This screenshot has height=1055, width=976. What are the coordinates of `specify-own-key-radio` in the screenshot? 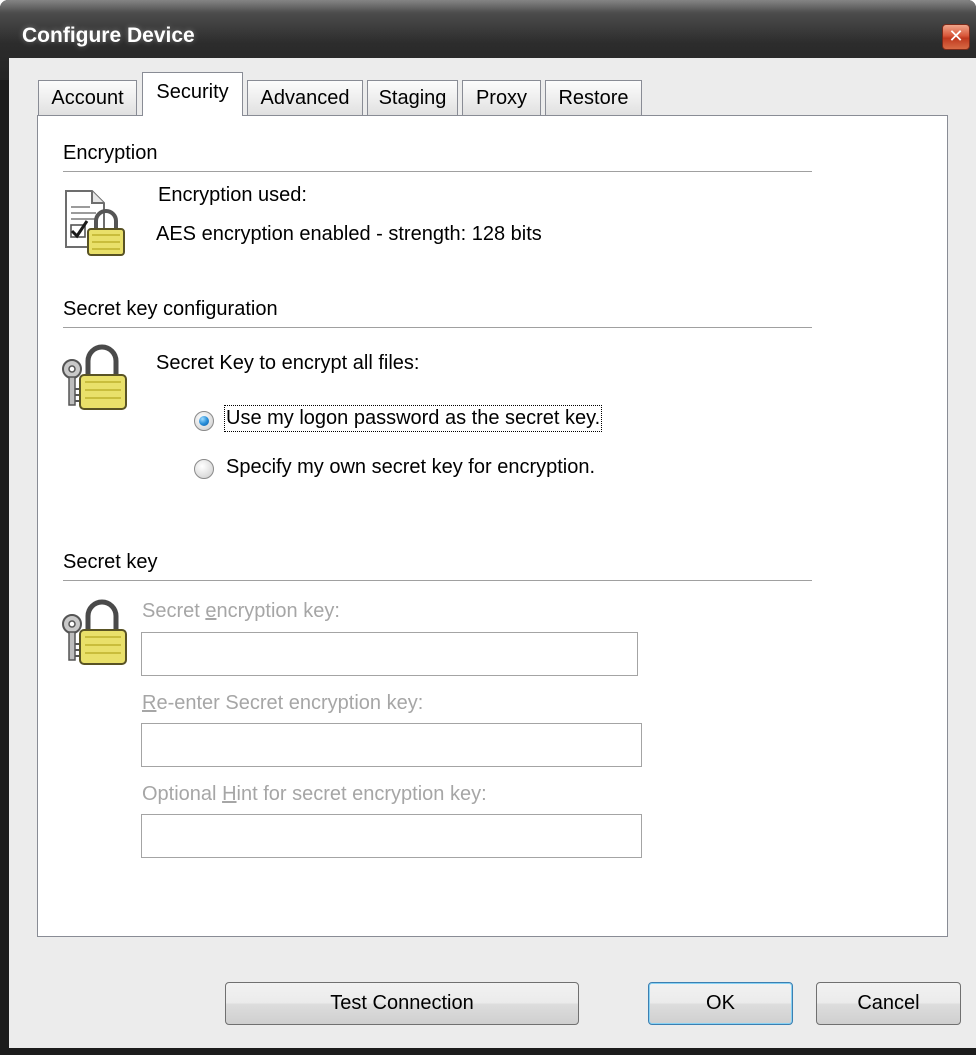 It's located at (204, 469).